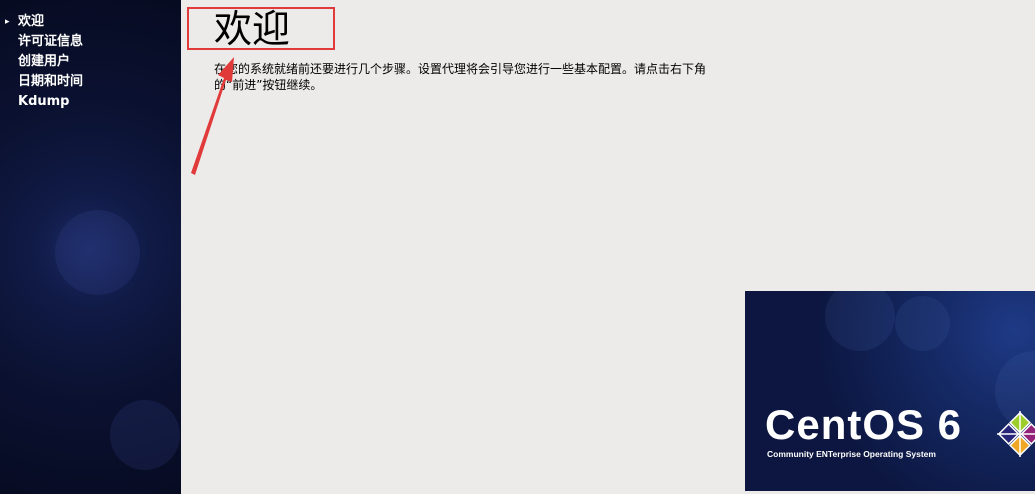 This screenshot has height=494, width=1035. What do you see at coordinates (851, 454) in the screenshot?
I see `brand-tagline: Community ENTerprise Operating System` at bounding box center [851, 454].